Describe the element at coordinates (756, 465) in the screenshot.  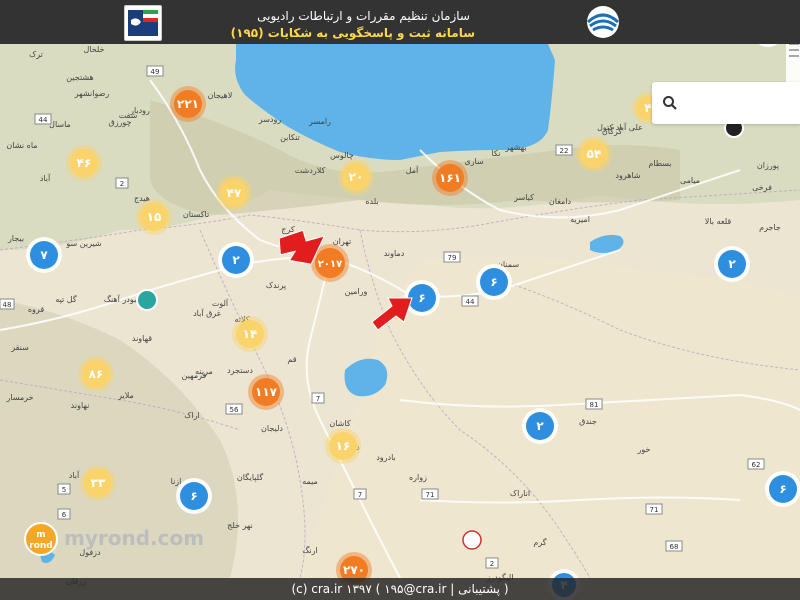
I see `svg-text: 62` at that location.